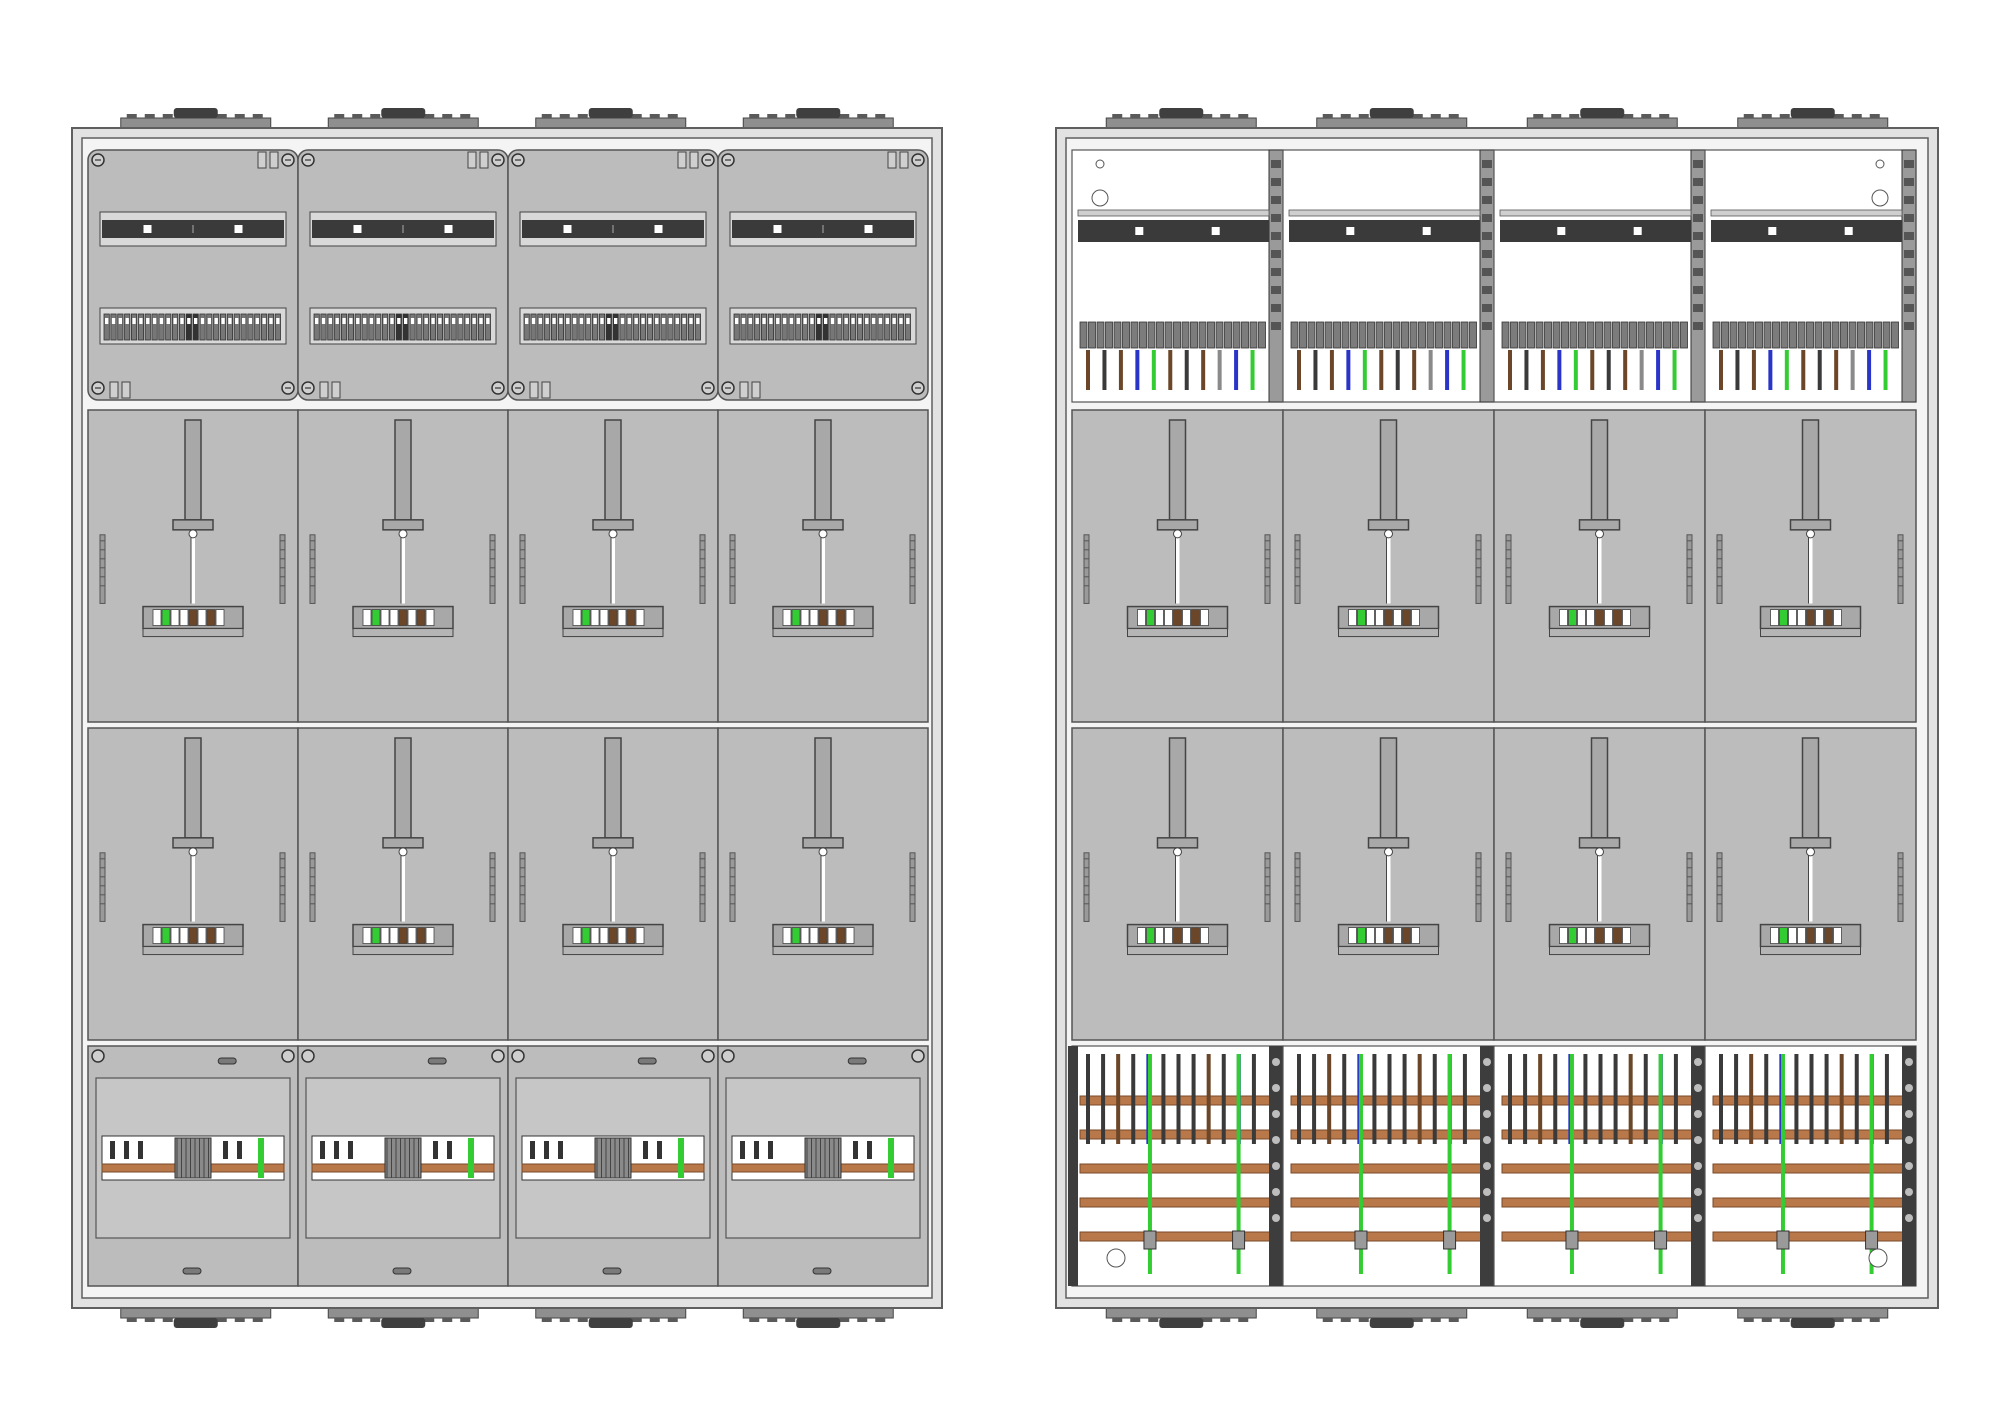  Describe the element at coordinates (1177, 1236) in the screenshot. I see `copper-busbar` at that location.